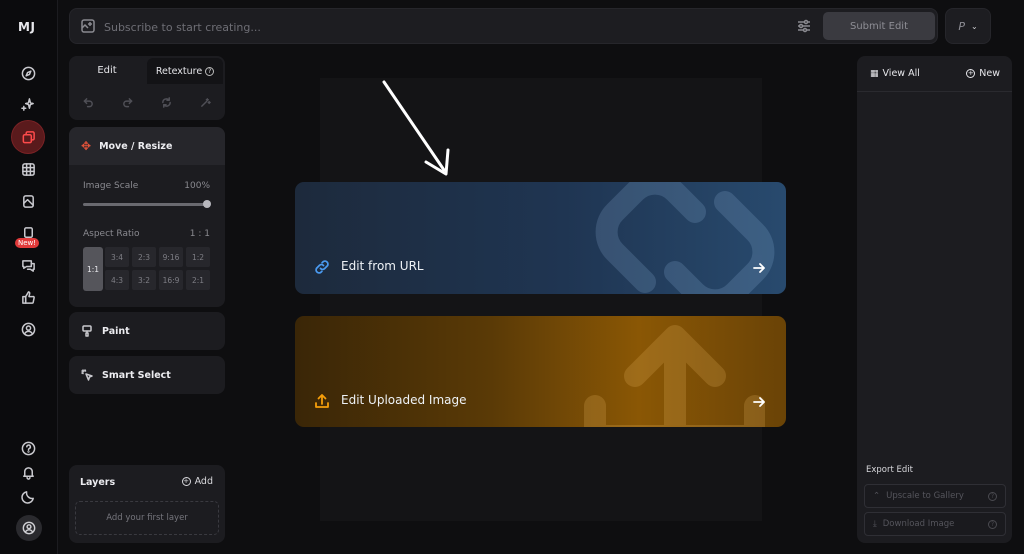 Image resolution: width=1024 pixels, height=554 pixels. Describe the element at coordinates (206, 102) in the screenshot. I see `magic-icon` at that location.